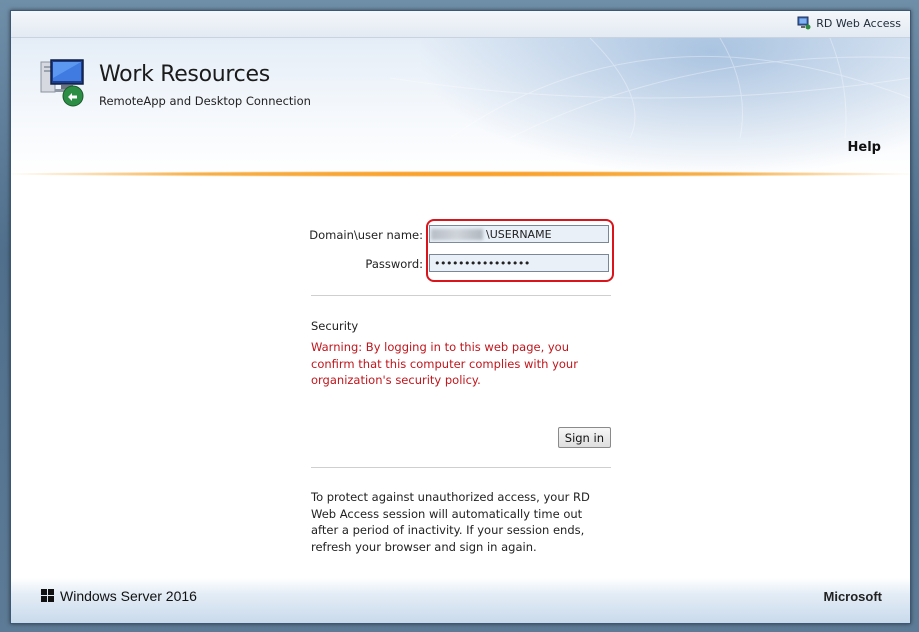  Describe the element at coordinates (460, 600) in the screenshot. I see `footer: Windows Server 2016 Microsoft` at that location.